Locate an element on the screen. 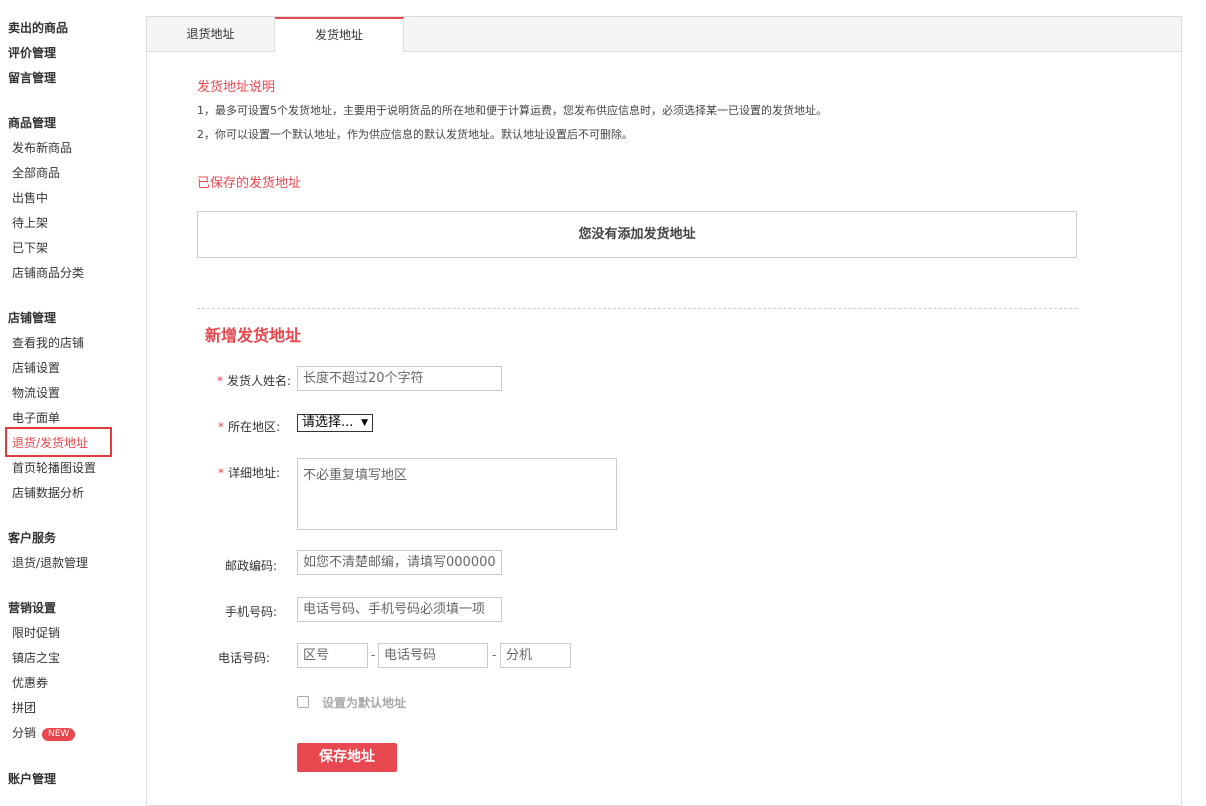 Image resolution: width=1206 pixels, height=806 pixels. address-label: * 详细地址: is located at coordinates (248, 473).